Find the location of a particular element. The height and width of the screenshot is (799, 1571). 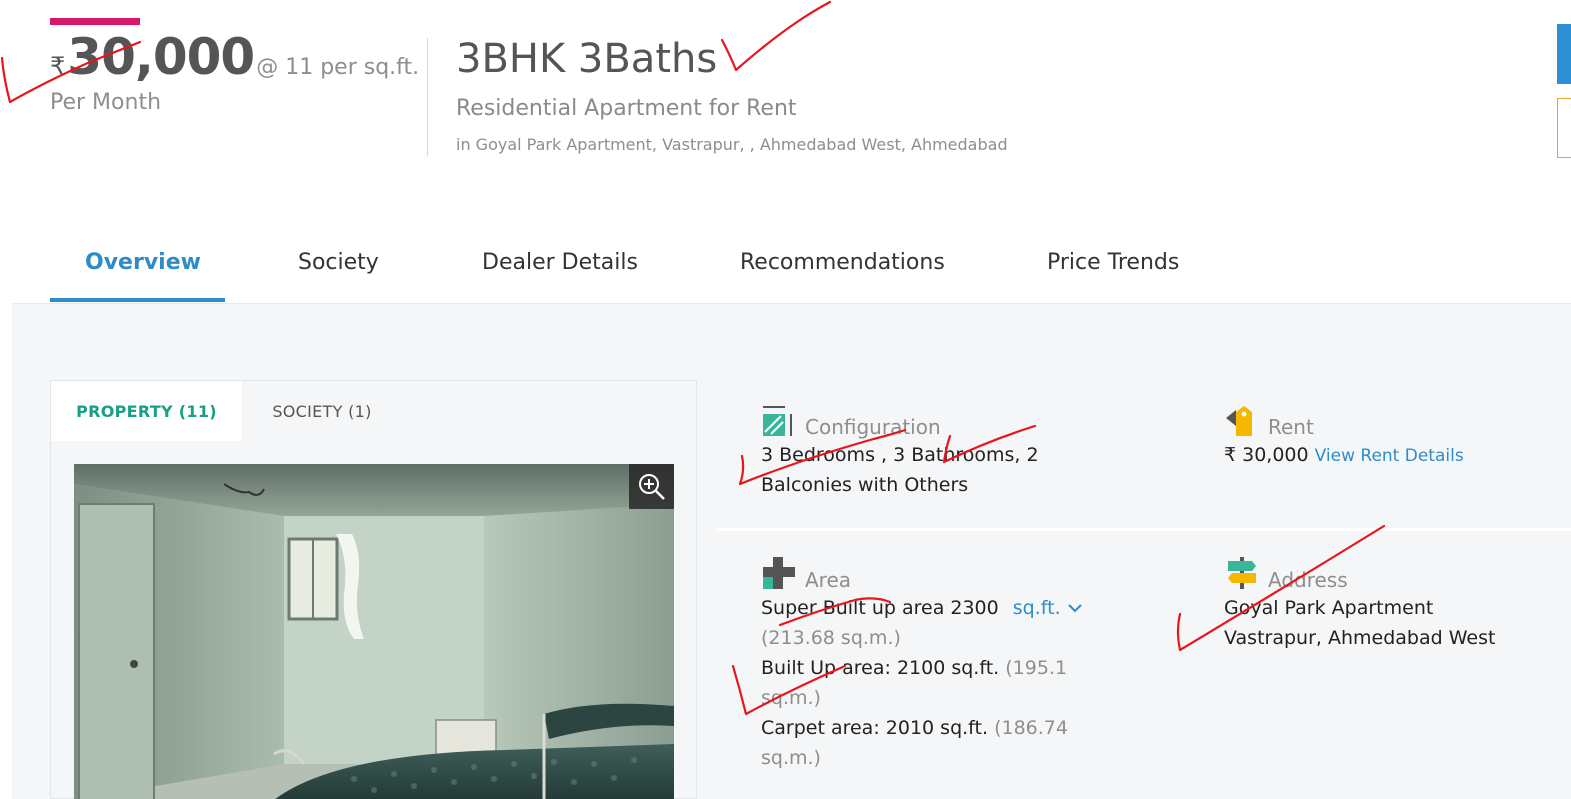

secondary-button-edge is located at coordinates (1564, 128).